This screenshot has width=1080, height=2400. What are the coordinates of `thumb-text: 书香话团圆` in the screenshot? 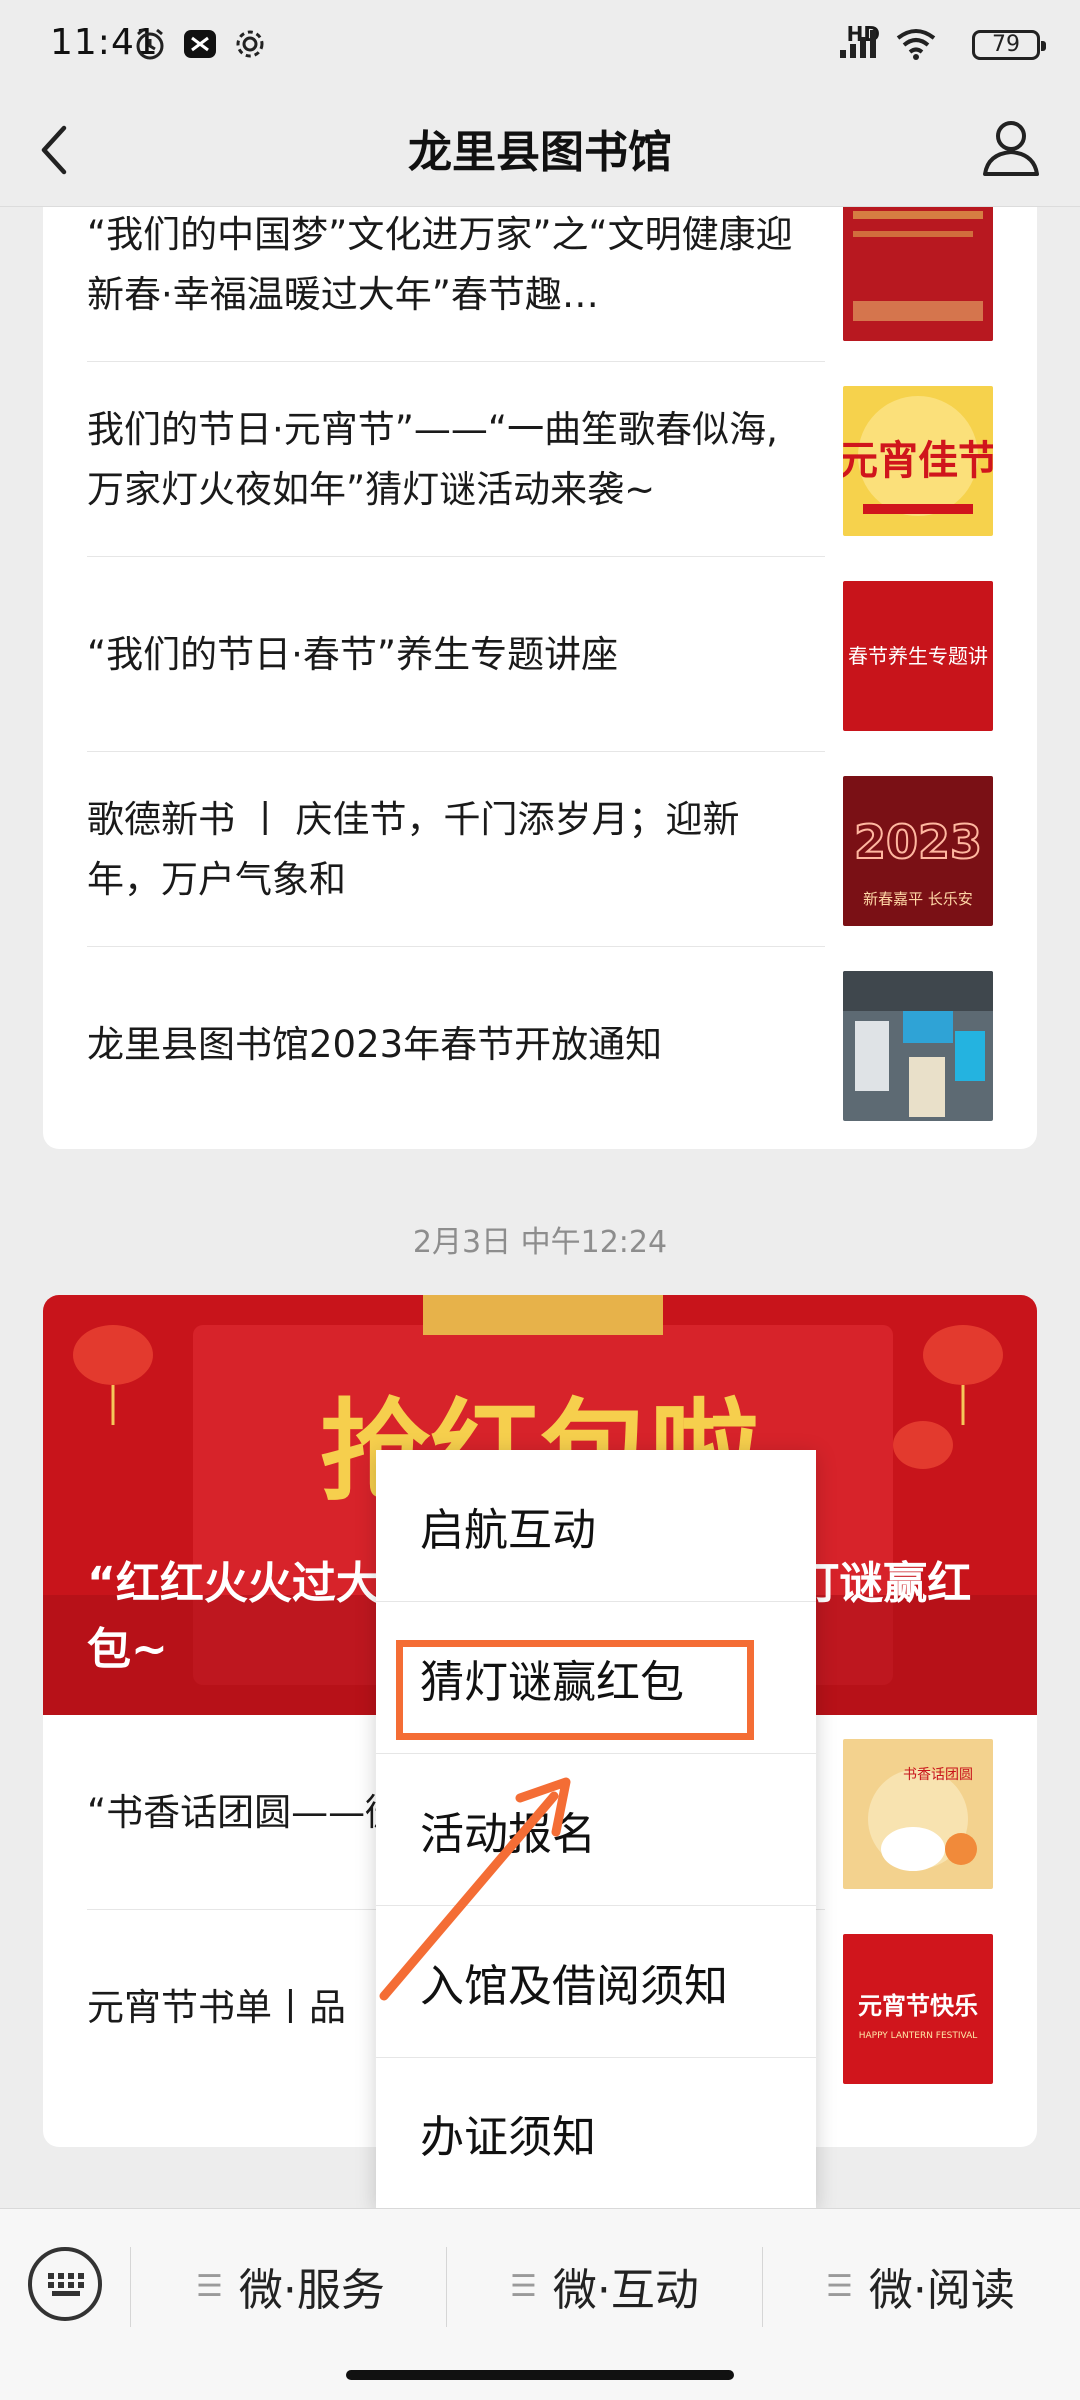 It's located at (938, 1775).